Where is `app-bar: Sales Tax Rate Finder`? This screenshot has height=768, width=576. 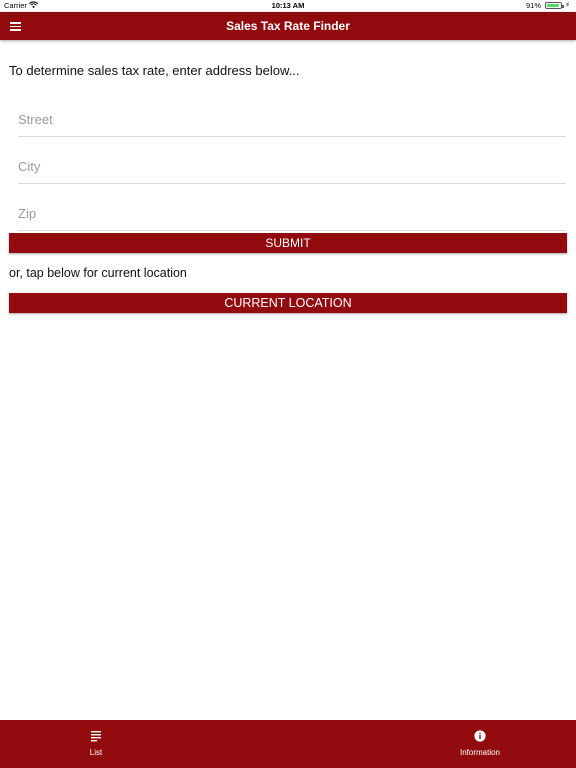 app-bar: Sales Tax Rate Finder is located at coordinates (288, 26).